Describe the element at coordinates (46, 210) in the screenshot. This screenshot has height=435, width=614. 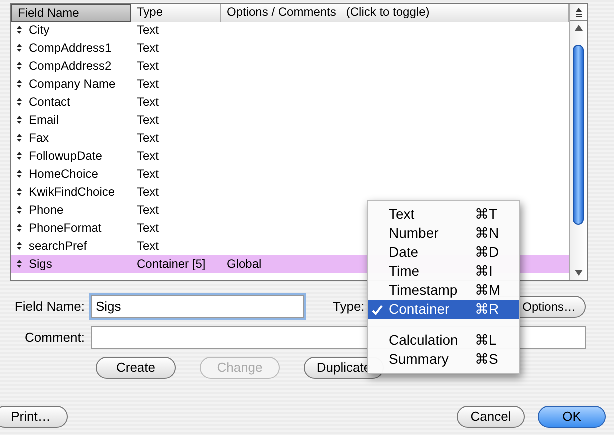
I see `field-name-cell: Phone` at that location.